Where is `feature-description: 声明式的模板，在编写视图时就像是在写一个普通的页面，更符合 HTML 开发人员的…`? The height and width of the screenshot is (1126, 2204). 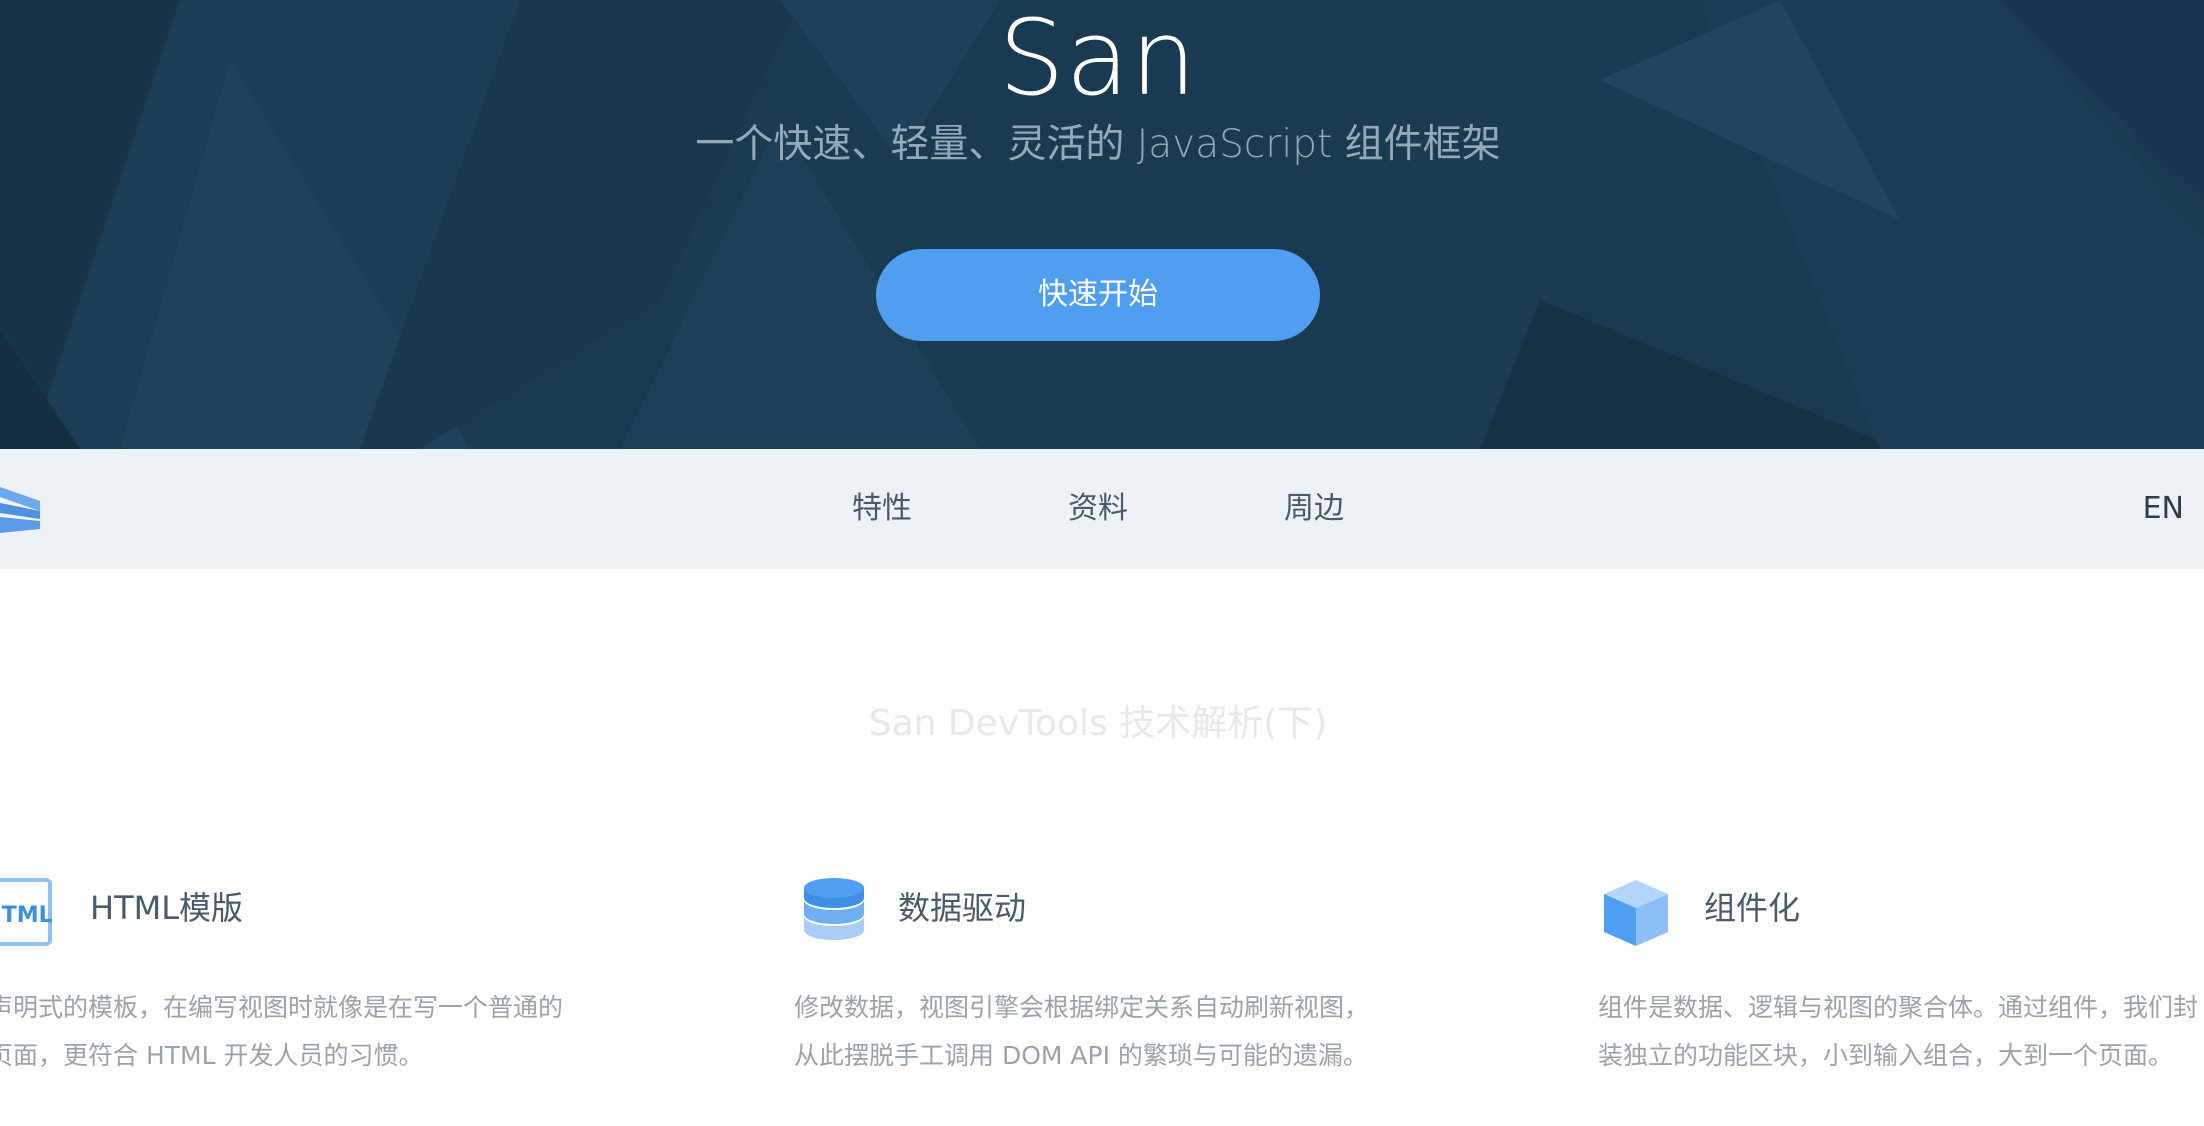 feature-description: 声明式的模板，在编写视图时就像是在写一个普通的页面，更符合 HTML 开发人员的… is located at coordinates (282, 1031).